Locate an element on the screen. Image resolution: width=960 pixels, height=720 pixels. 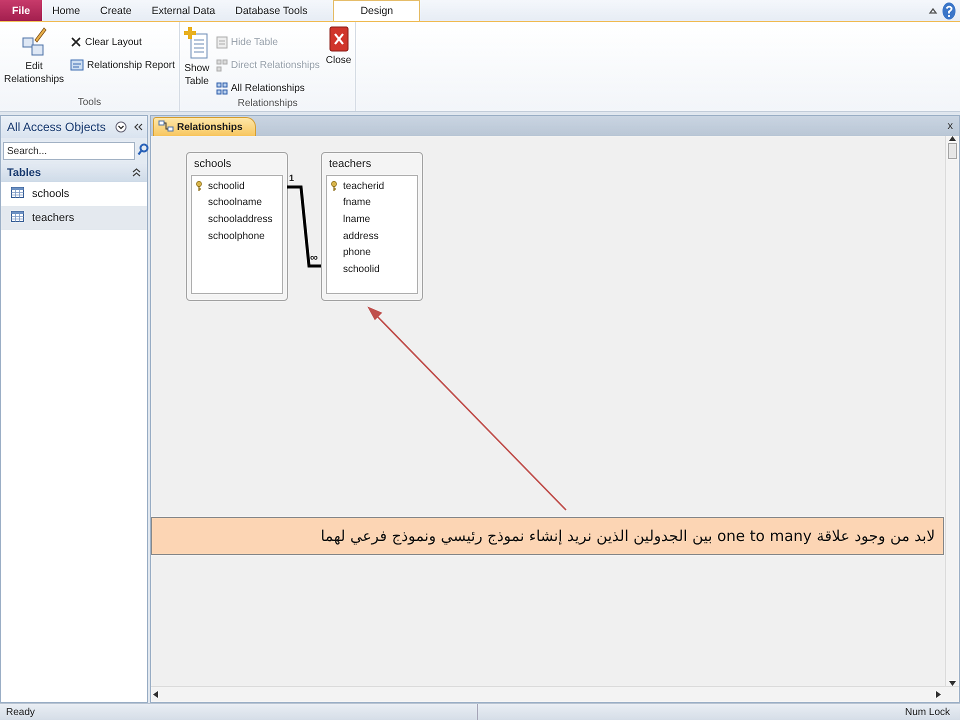
collapse-chevron-icon is located at coordinates (136, 173).